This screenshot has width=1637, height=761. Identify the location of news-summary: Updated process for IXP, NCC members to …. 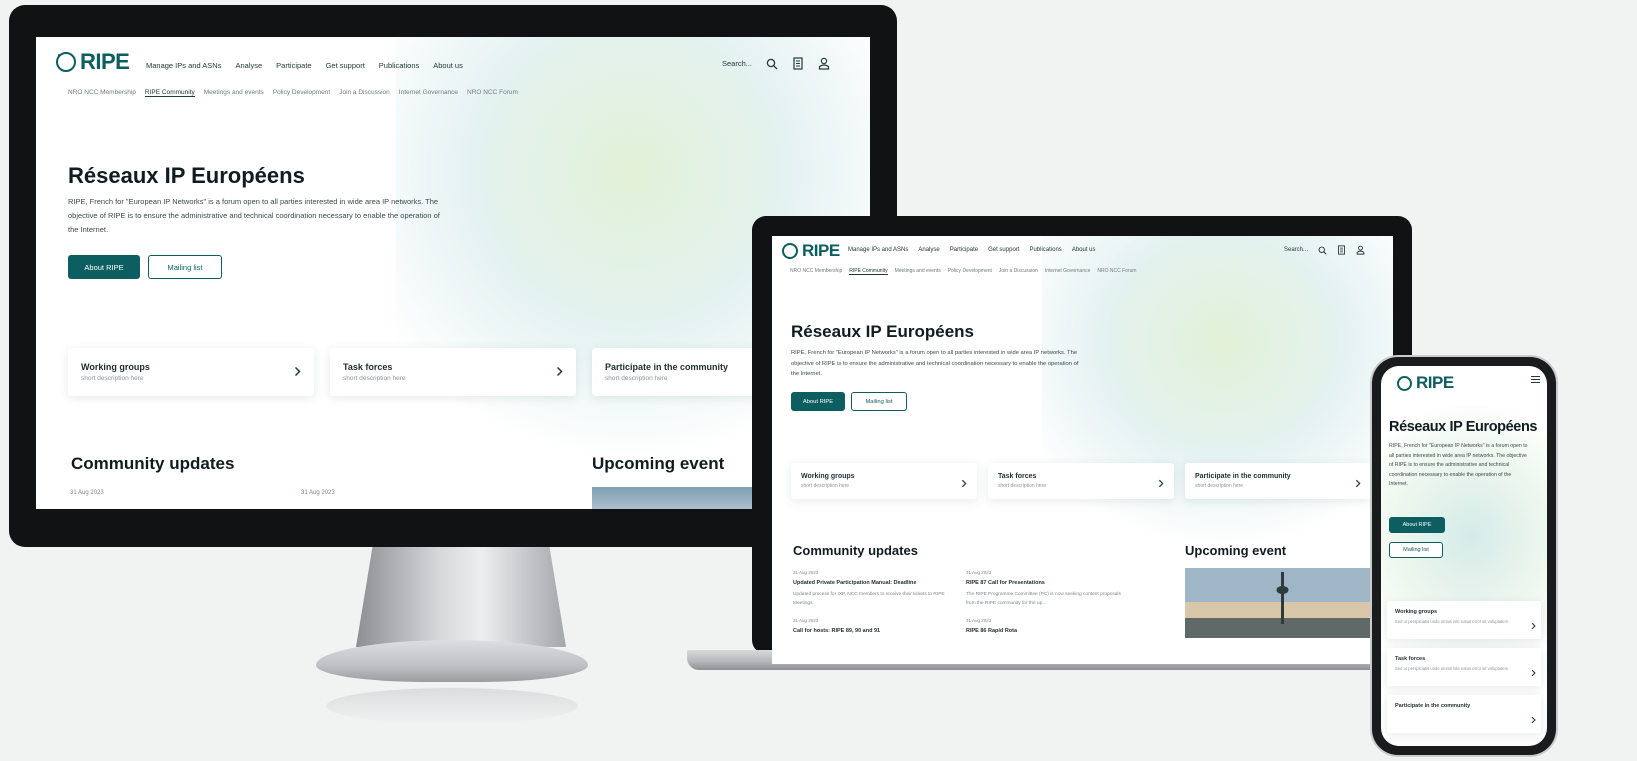
(869, 599).